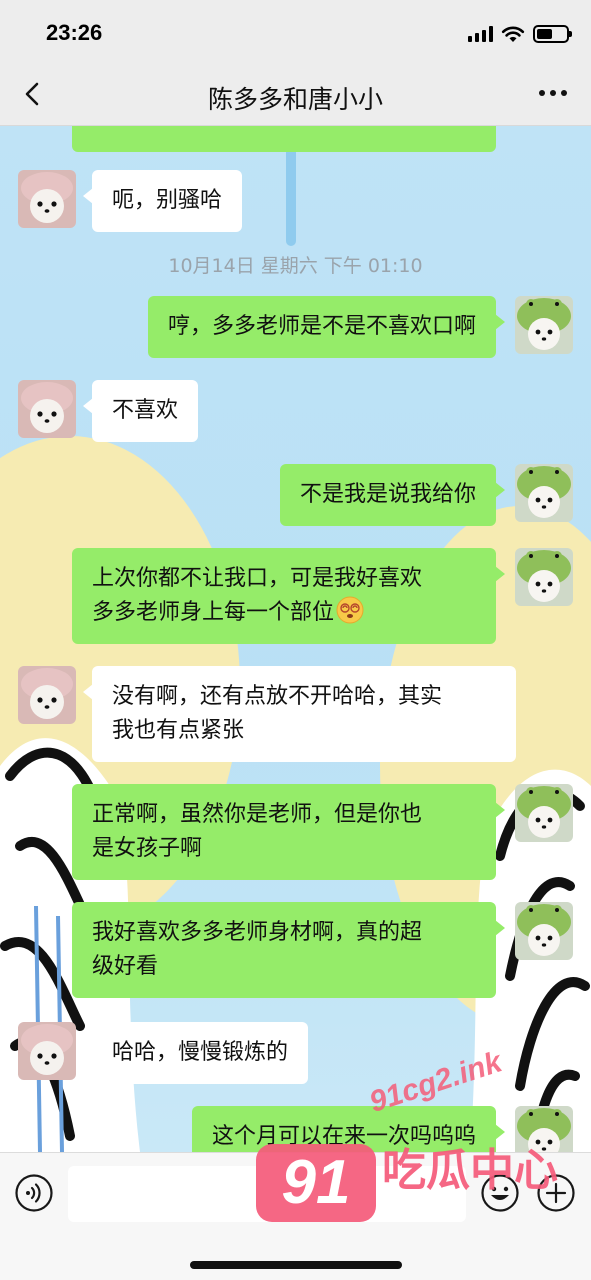 The height and width of the screenshot is (1280, 591). What do you see at coordinates (178, 730) in the screenshot?
I see `message-text-line: 我也有点紧张` at bounding box center [178, 730].